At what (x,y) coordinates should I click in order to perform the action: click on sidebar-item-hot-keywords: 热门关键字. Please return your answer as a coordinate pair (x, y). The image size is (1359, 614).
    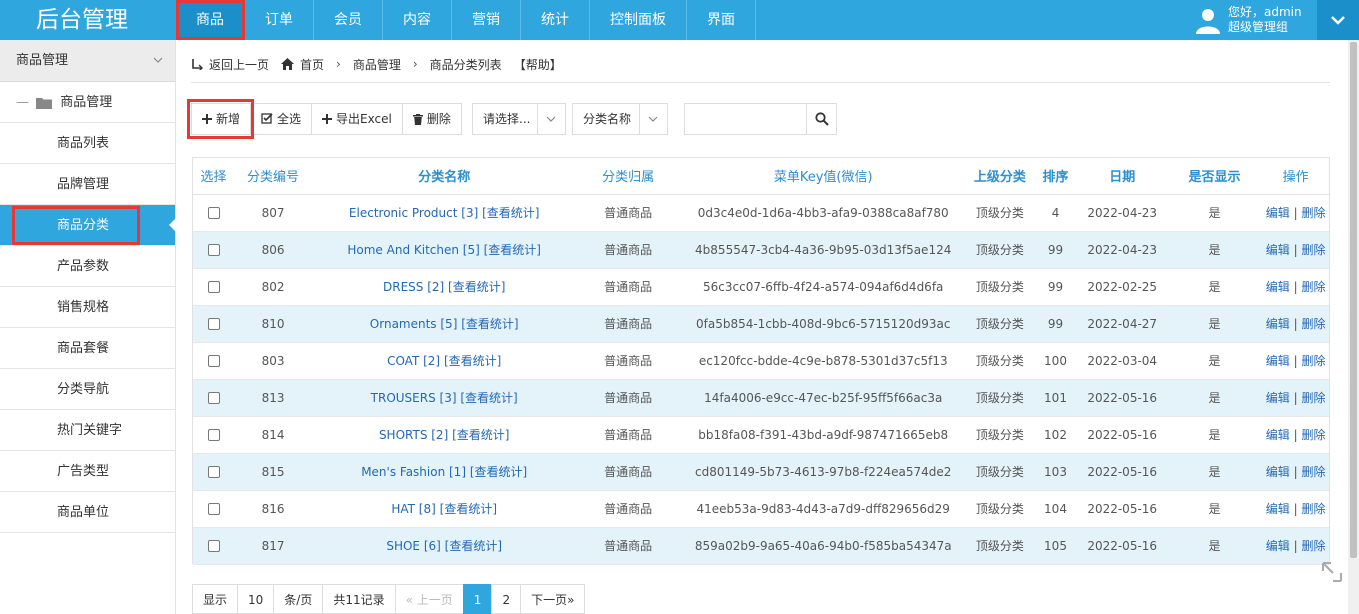
    Looking at the image, I should click on (87, 430).